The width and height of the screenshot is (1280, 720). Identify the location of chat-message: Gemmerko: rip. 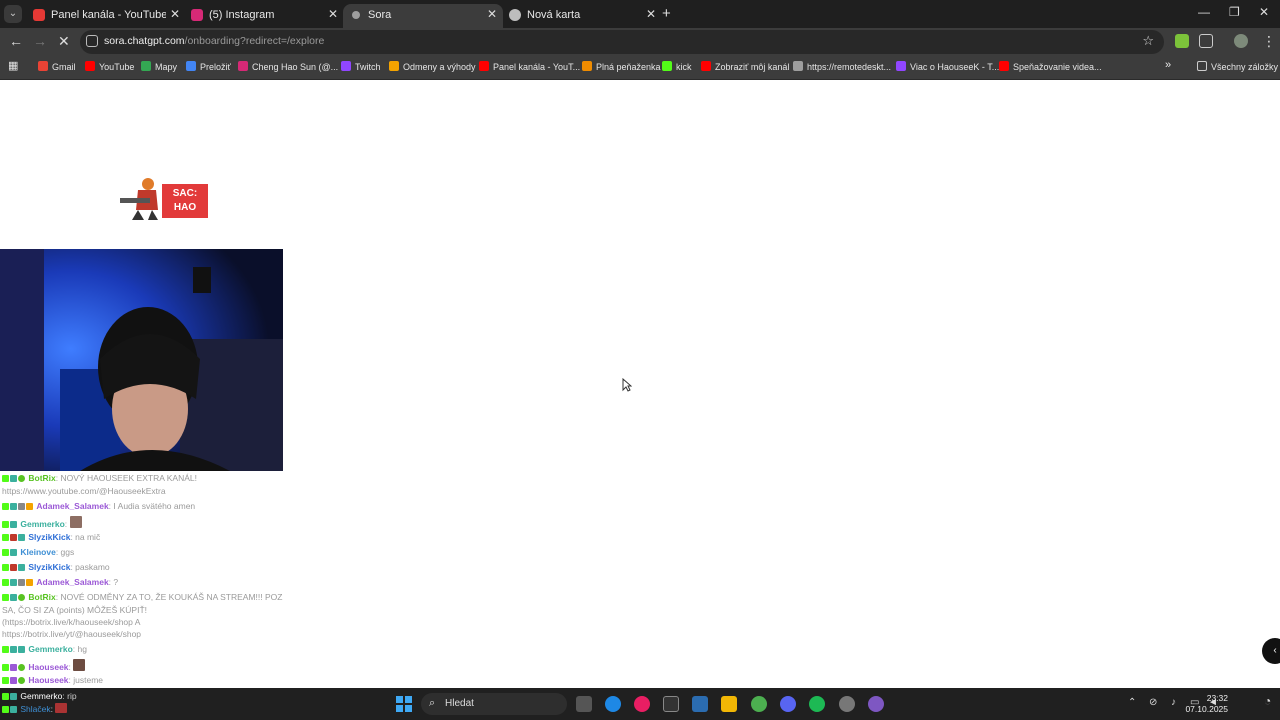
(39, 696).